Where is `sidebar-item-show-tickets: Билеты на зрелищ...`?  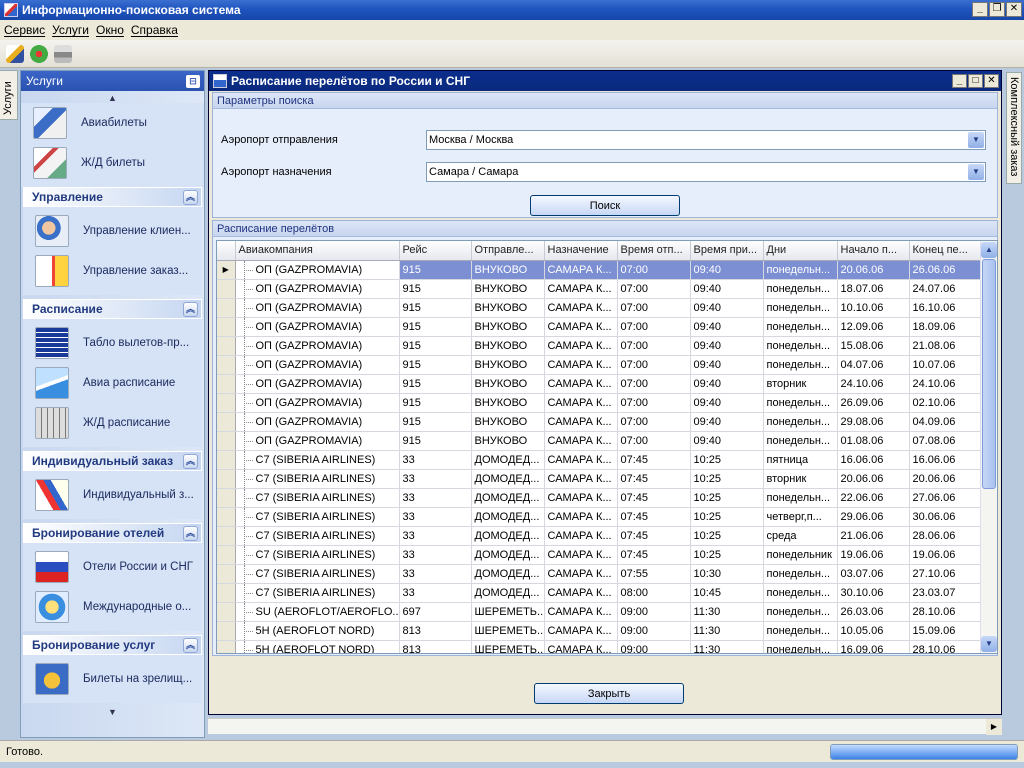 sidebar-item-show-tickets: Билеты на зрелищ... is located at coordinates (112, 679).